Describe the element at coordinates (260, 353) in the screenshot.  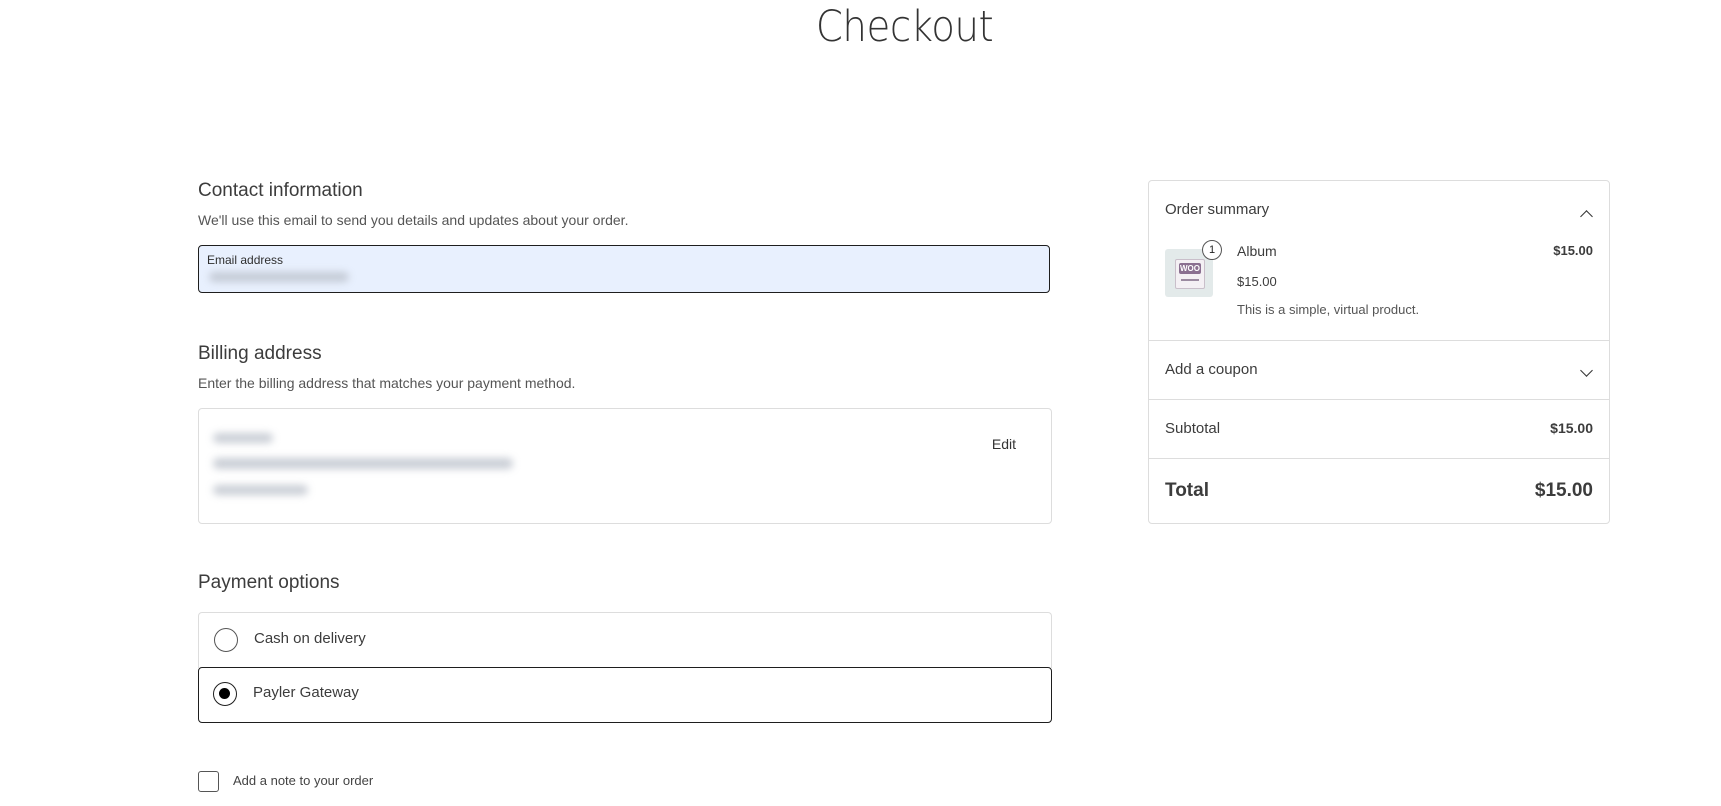
I see `billing-section-title: Billing address` at that location.